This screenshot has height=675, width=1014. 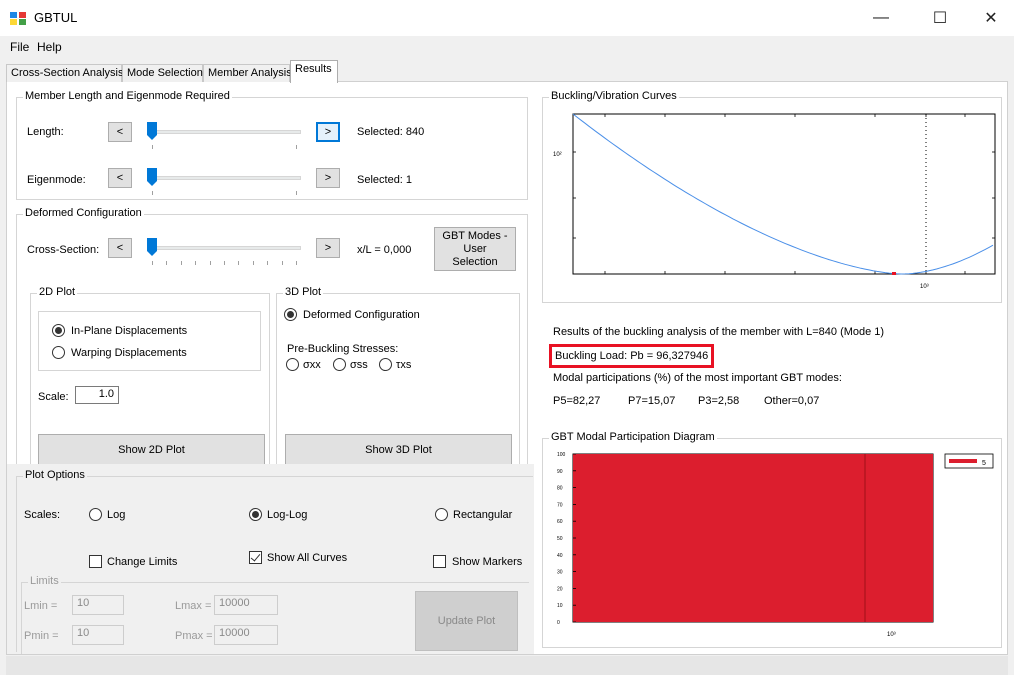 What do you see at coordinates (63, 250) in the screenshot?
I see `cross-section-label: Cross-Section:` at bounding box center [63, 250].